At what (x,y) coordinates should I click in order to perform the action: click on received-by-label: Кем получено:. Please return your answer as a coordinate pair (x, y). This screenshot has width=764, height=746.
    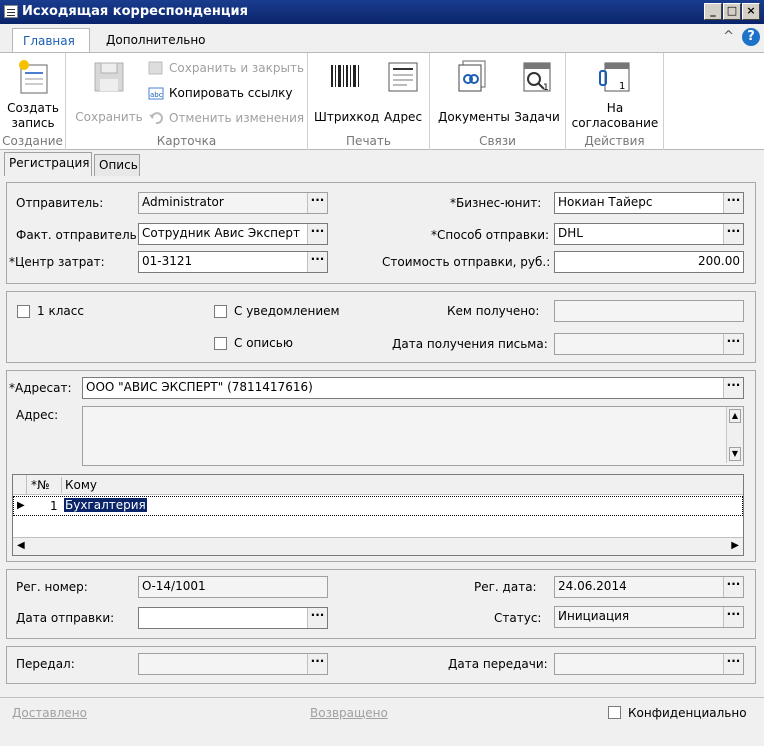
    Looking at the image, I should click on (493, 311).